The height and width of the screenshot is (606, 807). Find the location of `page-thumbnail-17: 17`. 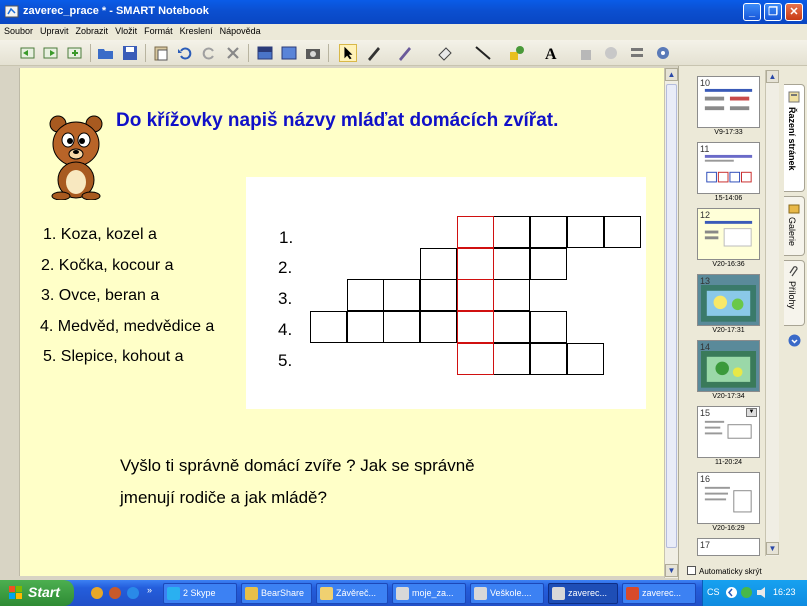

page-thumbnail-17: 17 is located at coordinates (728, 547).